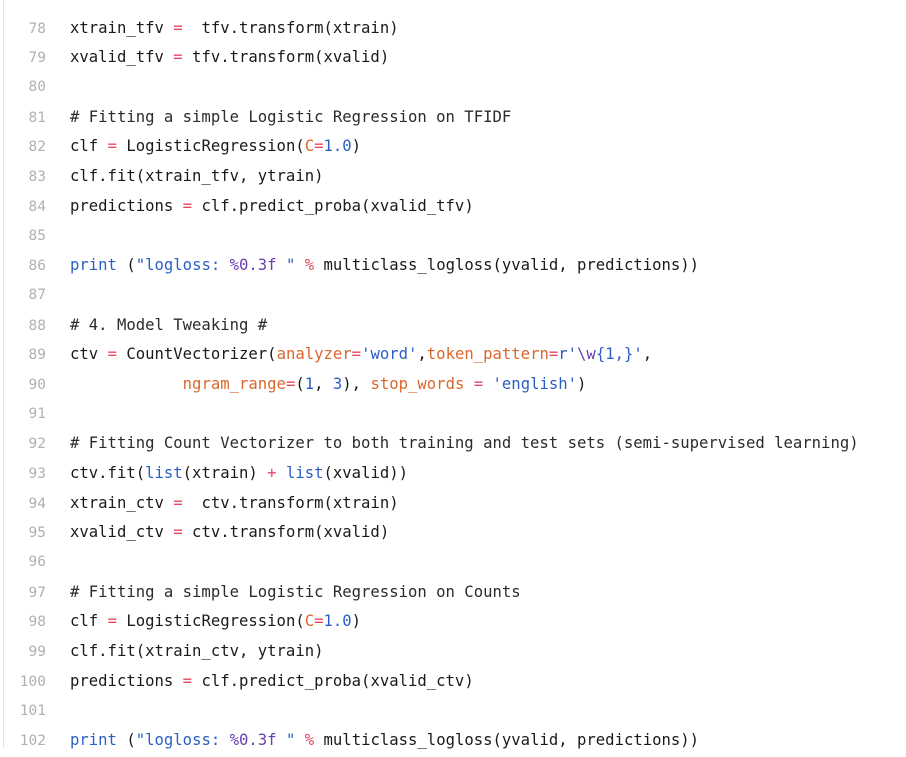 This screenshot has height=757, width=906. What do you see at coordinates (453, 296) in the screenshot?
I see `code-line: 87` at bounding box center [453, 296].